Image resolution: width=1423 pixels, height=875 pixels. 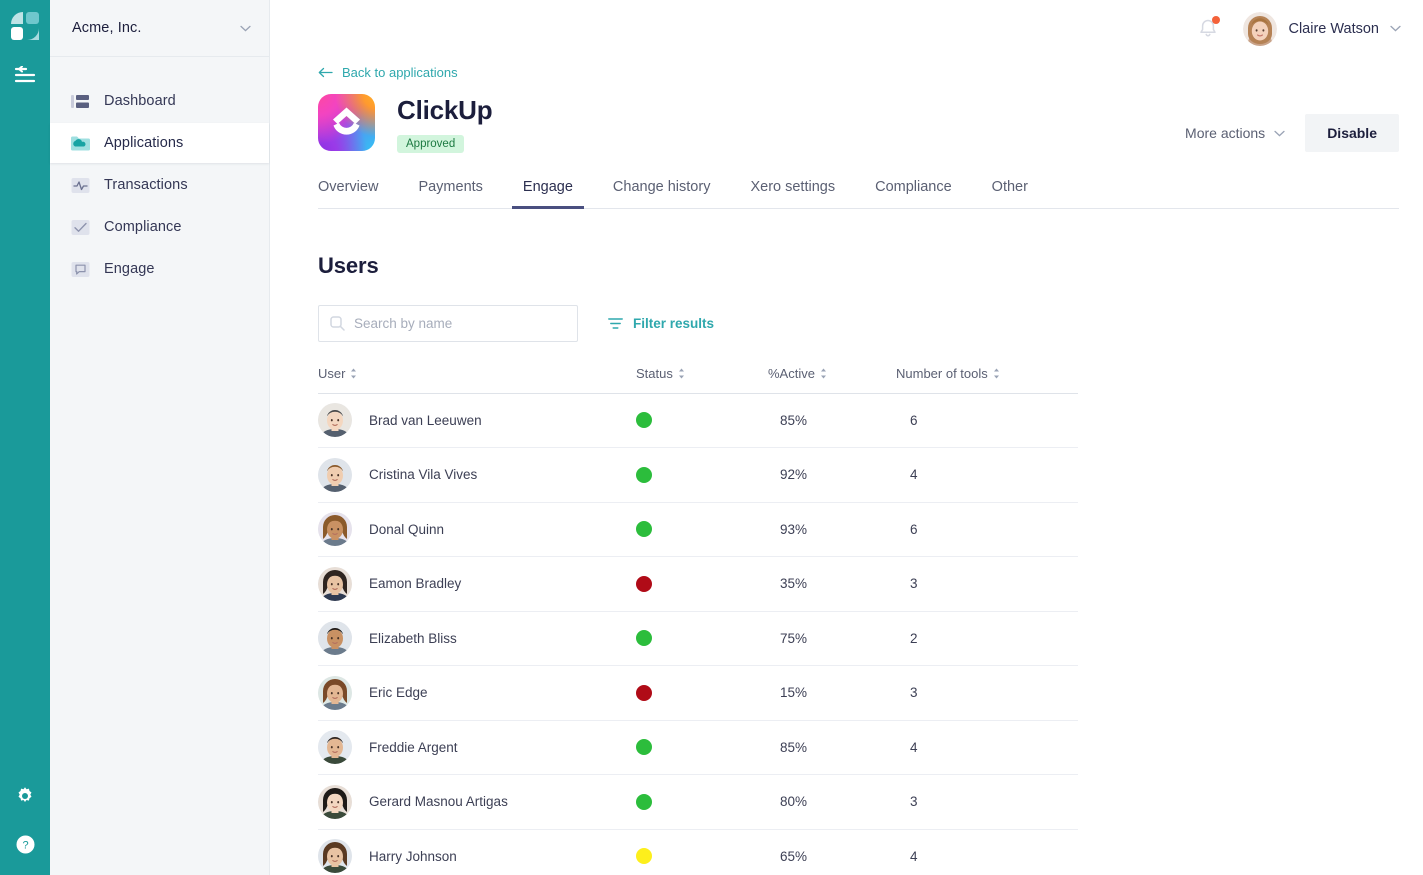 I want to click on table-row: Freddie Argent 85% 4, so click(x=698, y=748).